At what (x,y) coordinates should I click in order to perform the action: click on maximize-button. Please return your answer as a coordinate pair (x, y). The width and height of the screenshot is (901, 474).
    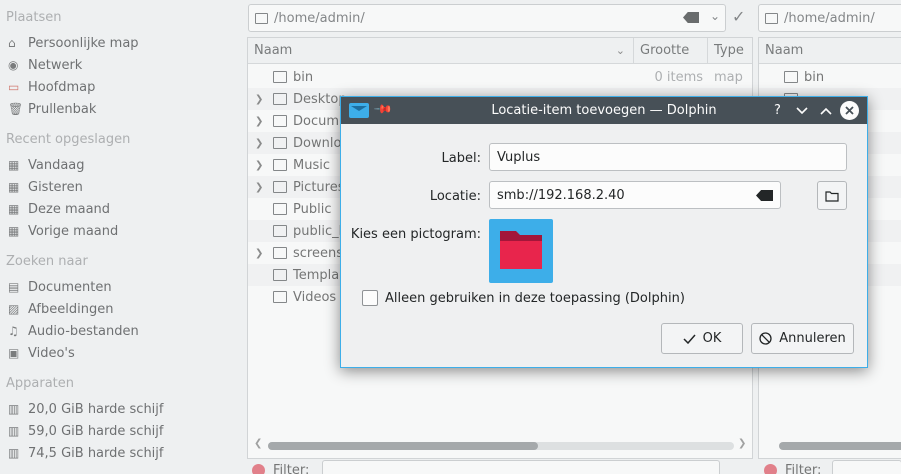
    Looking at the image, I should click on (825, 110).